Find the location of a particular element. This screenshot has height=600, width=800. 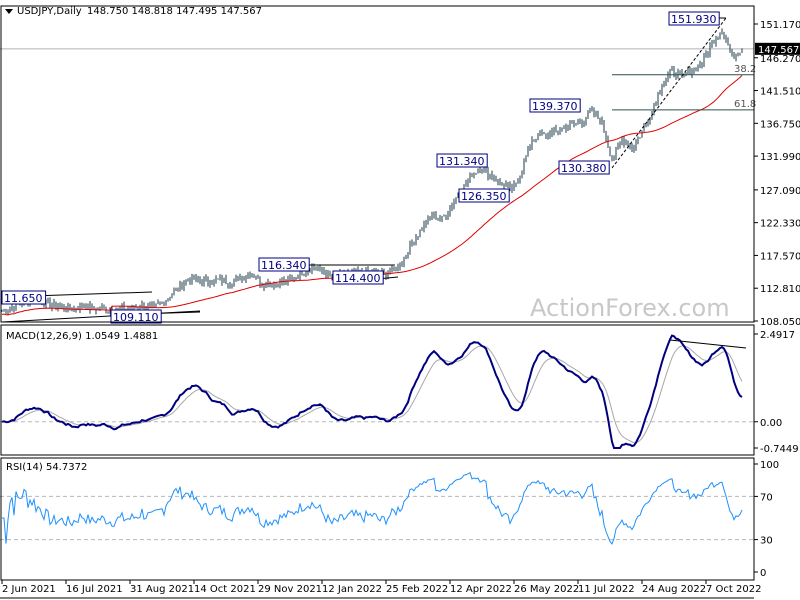

price-annotation-label: 130.380 is located at coordinates (584, 168).